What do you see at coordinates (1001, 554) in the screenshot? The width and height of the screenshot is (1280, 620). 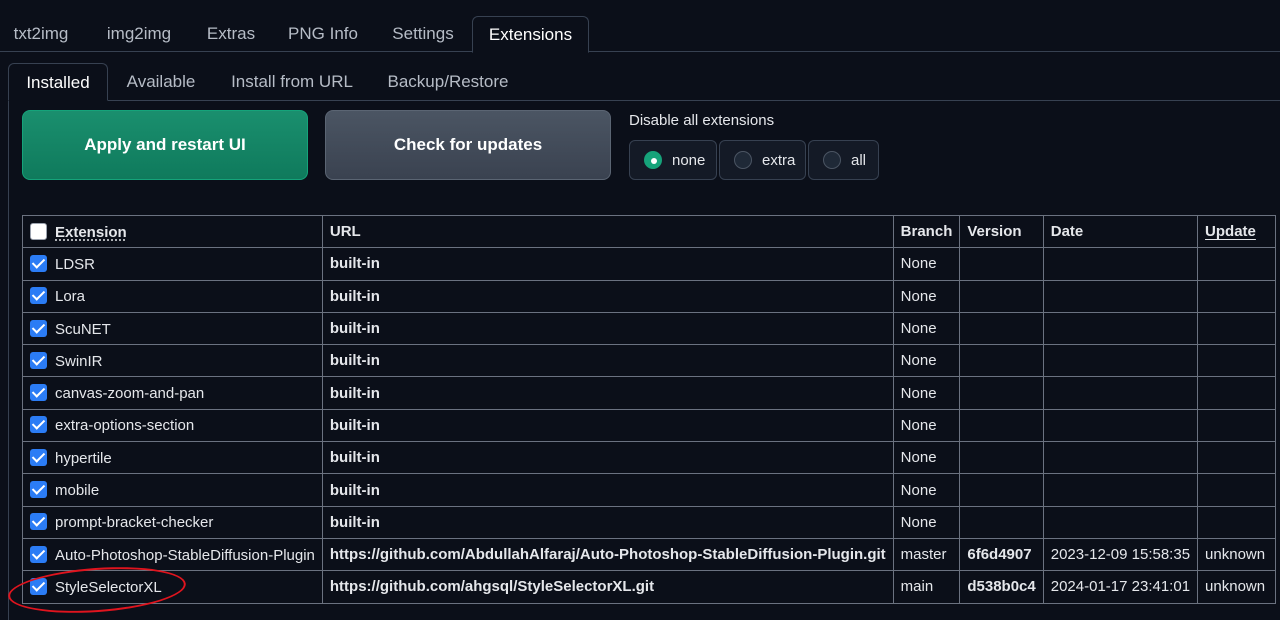 I see `extension-version: 6f6d4907` at bounding box center [1001, 554].